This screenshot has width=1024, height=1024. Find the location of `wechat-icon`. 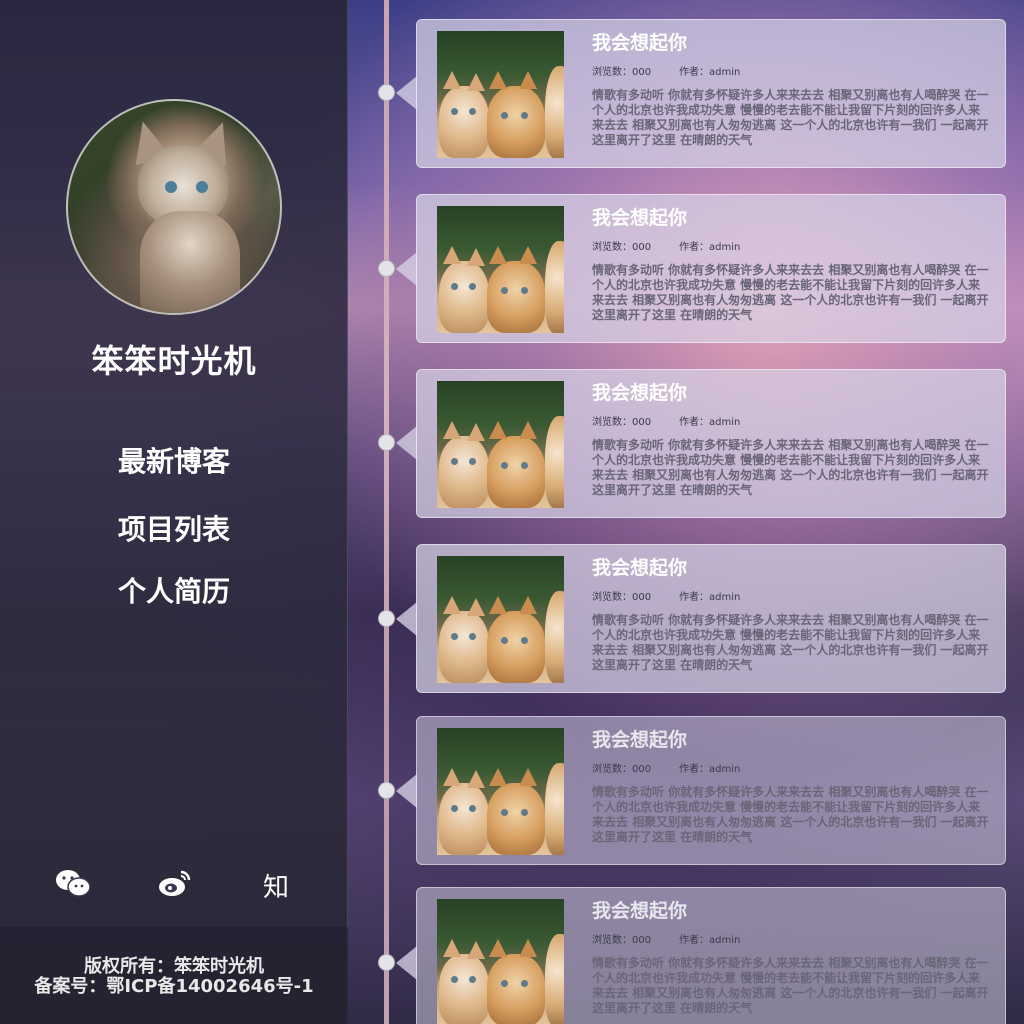

wechat-icon is located at coordinates (73, 888).